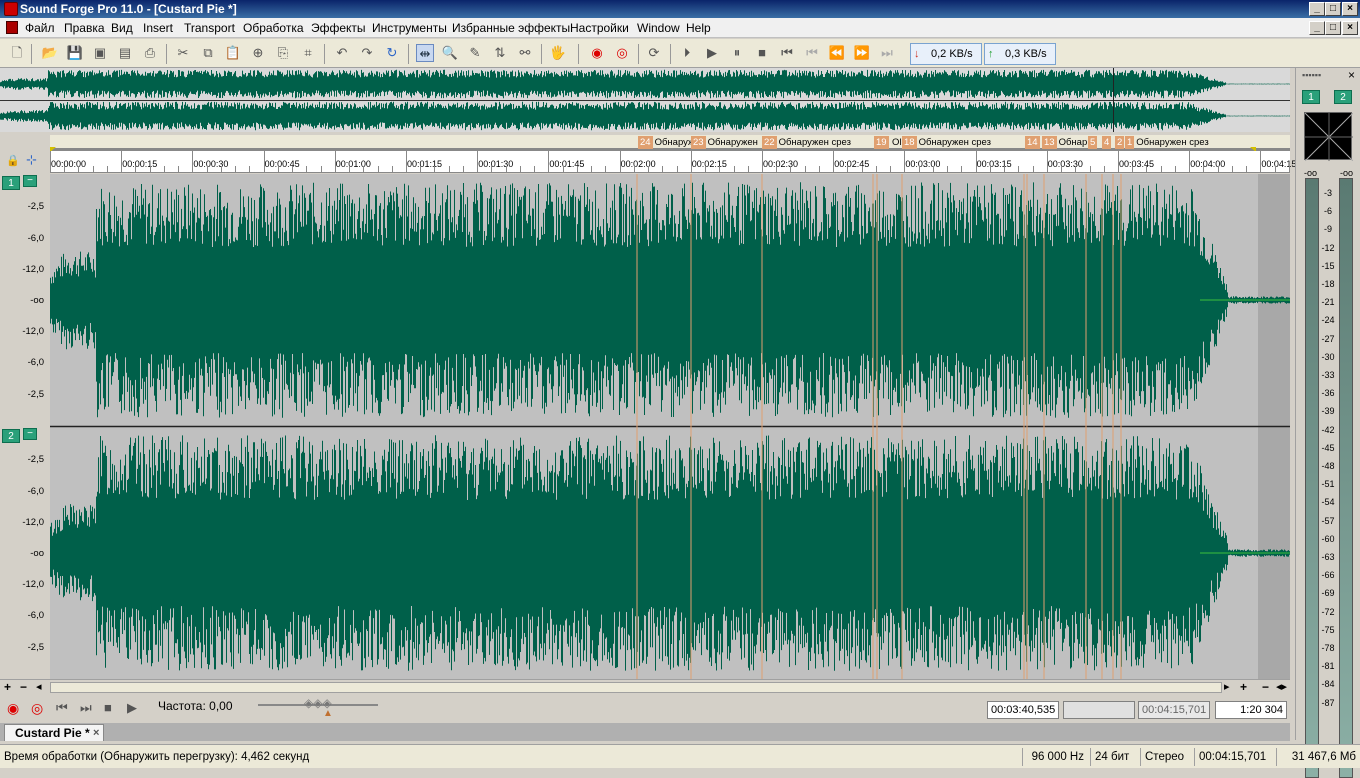 The image size is (1360, 778). Describe the element at coordinates (1093, 142) in the screenshot. I see `marker-5: 5` at that location.